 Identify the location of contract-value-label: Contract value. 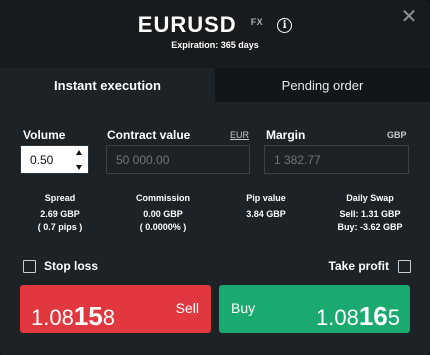
(149, 135).